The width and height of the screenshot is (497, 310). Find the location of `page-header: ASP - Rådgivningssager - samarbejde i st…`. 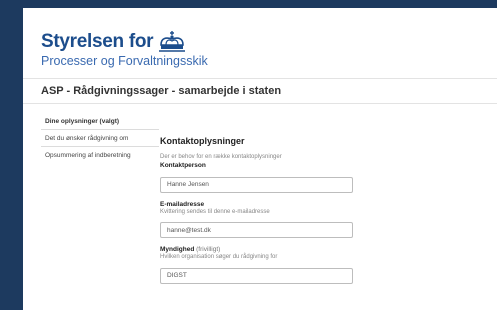

page-header: ASP - Rådgivningssager - samarbejde i st… is located at coordinates (260, 91).